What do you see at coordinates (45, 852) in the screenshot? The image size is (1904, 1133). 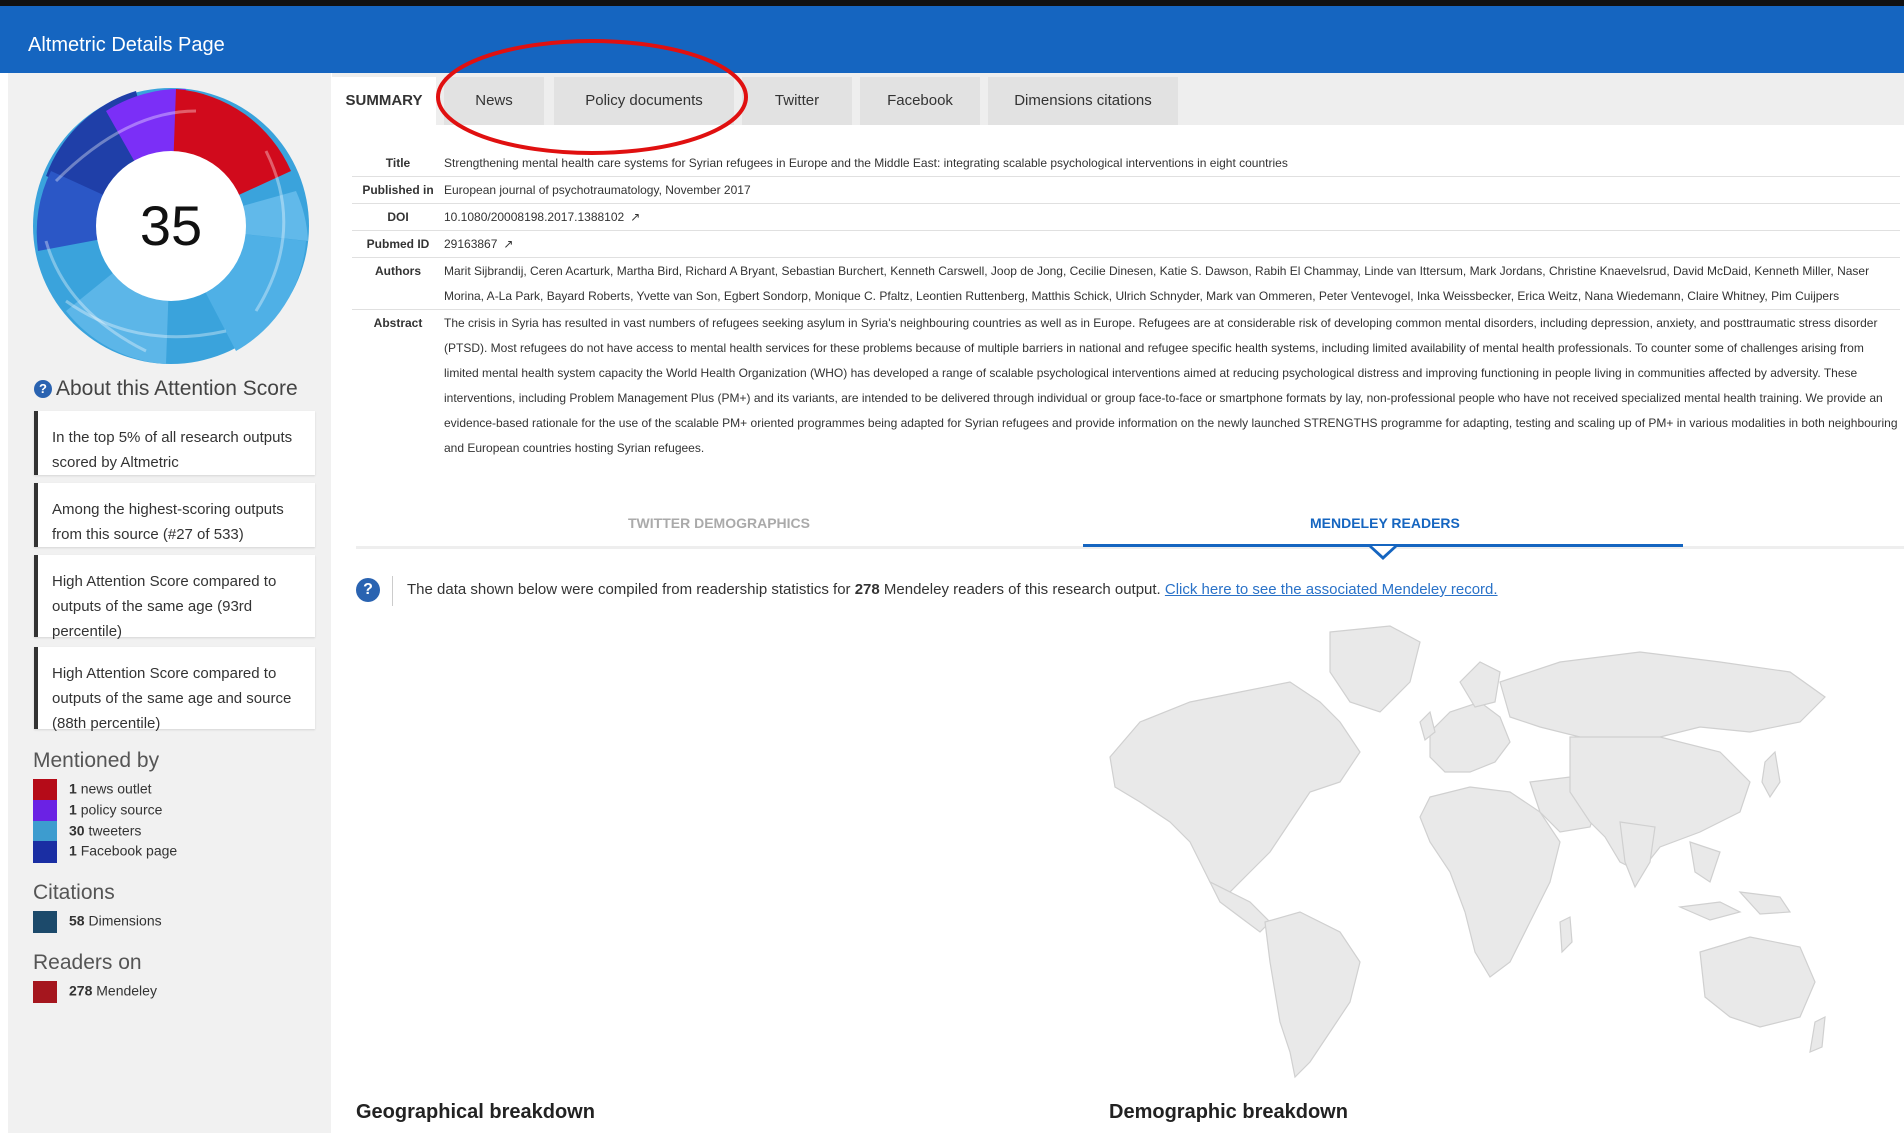 I see `facebook-swatch` at bounding box center [45, 852].